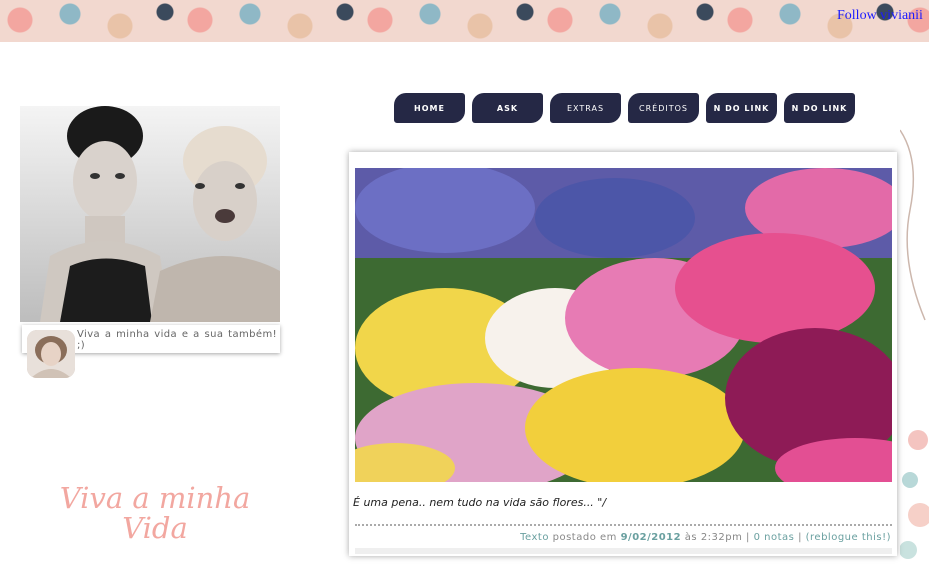  I want to click on profile-photo, so click(150, 214).